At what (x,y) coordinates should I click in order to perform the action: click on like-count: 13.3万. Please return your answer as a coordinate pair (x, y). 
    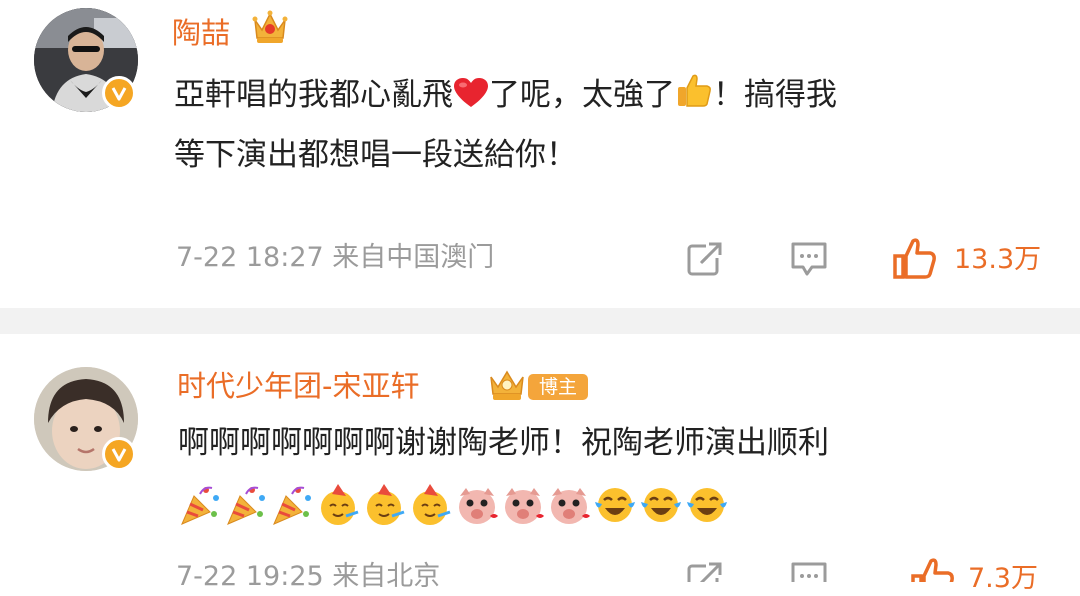
    Looking at the image, I should click on (998, 259).